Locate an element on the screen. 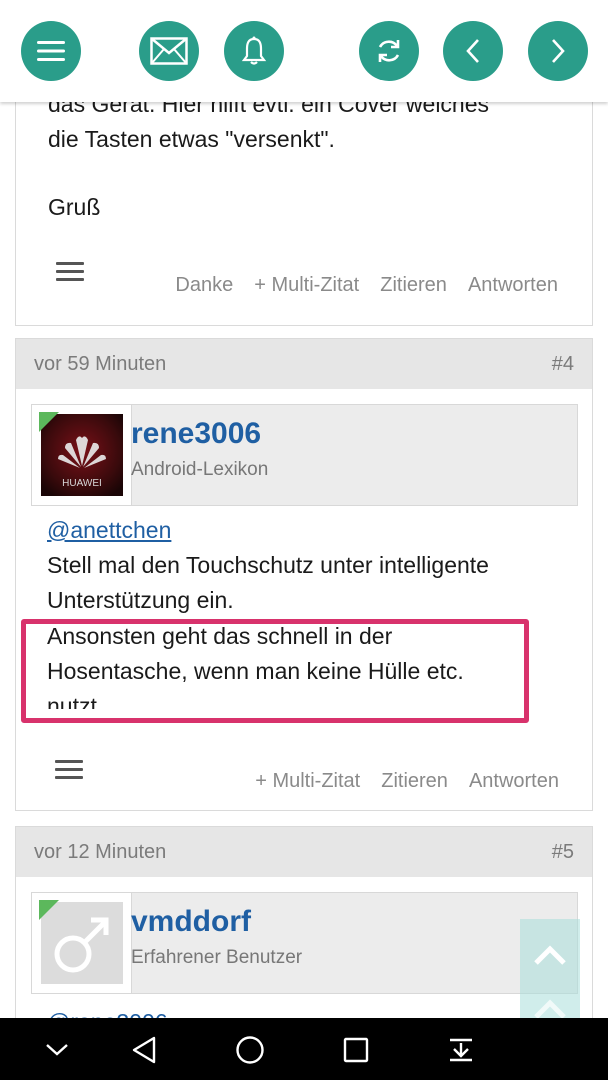 The image size is (608, 1080). post-number: #5 is located at coordinates (563, 852).